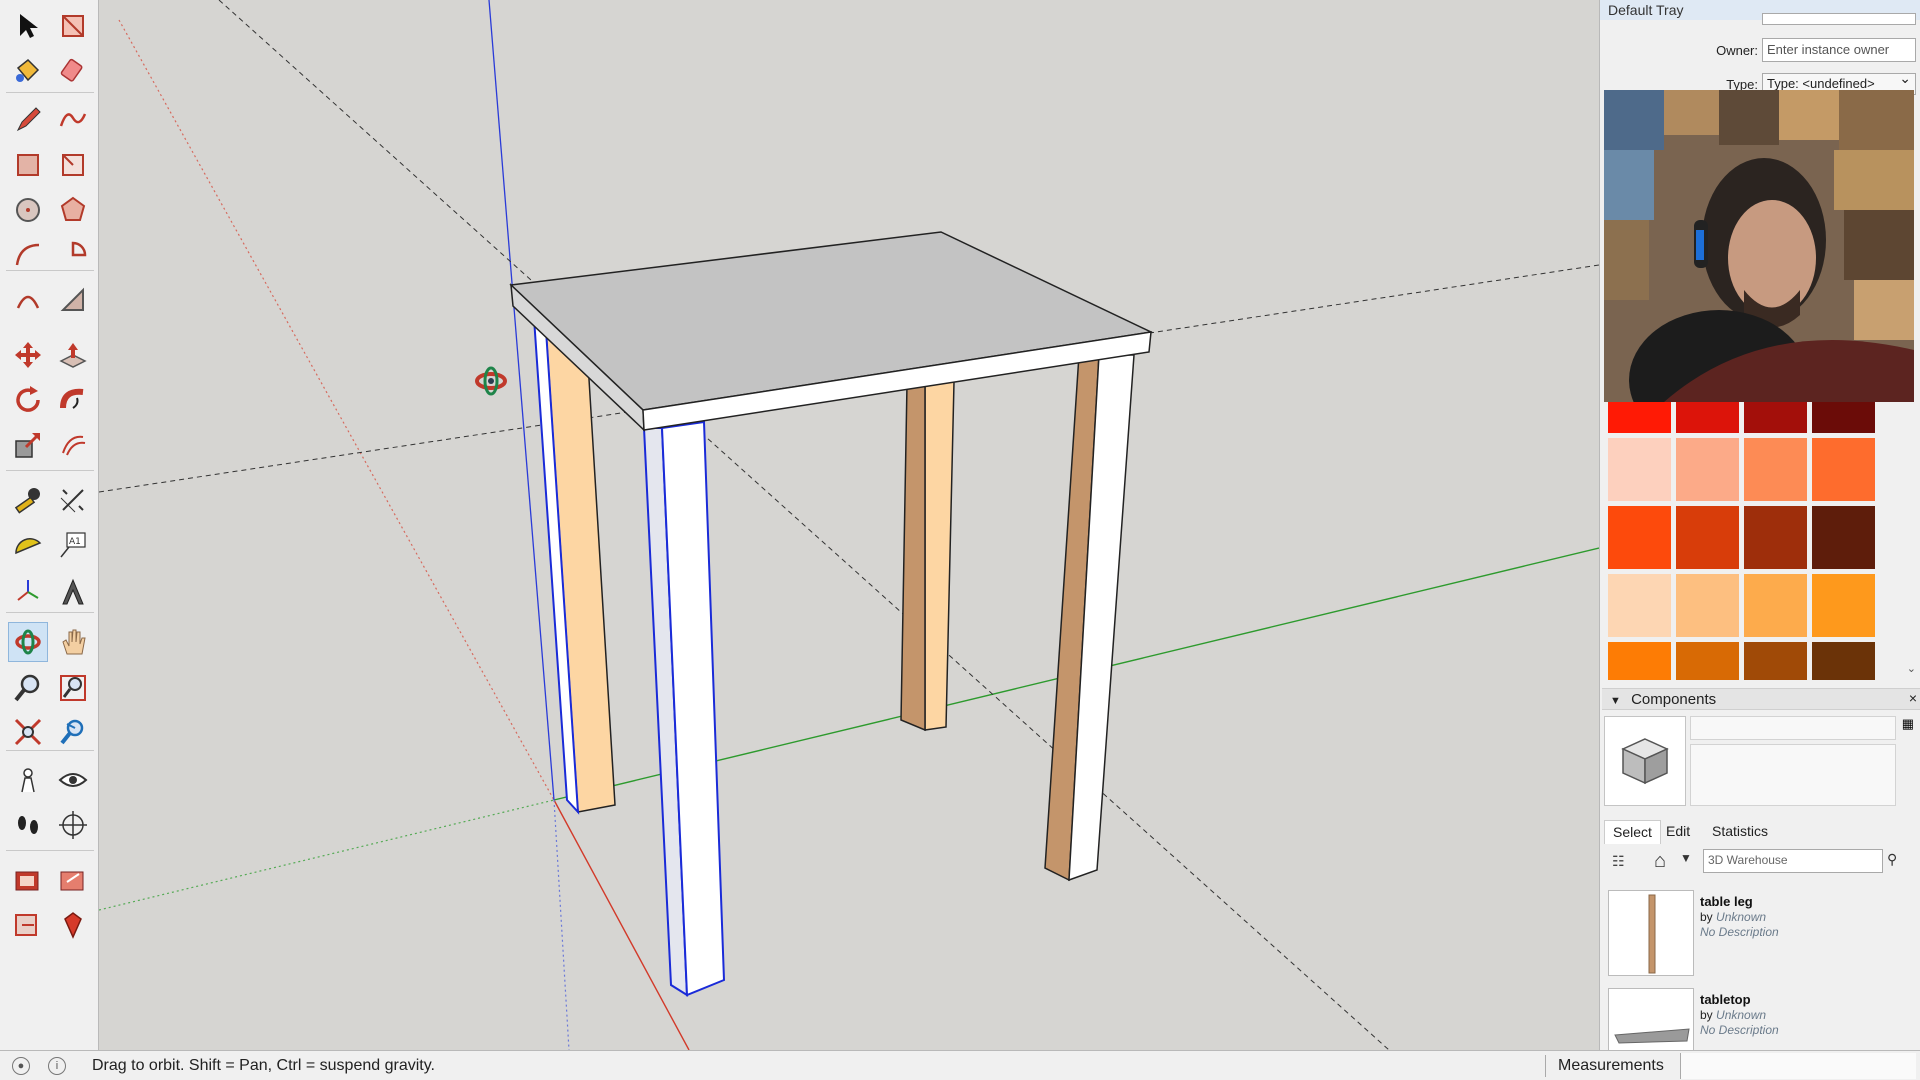 The height and width of the screenshot is (1080, 1920). What do you see at coordinates (73, 400) in the screenshot?
I see `follow-me-tool` at bounding box center [73, 400].